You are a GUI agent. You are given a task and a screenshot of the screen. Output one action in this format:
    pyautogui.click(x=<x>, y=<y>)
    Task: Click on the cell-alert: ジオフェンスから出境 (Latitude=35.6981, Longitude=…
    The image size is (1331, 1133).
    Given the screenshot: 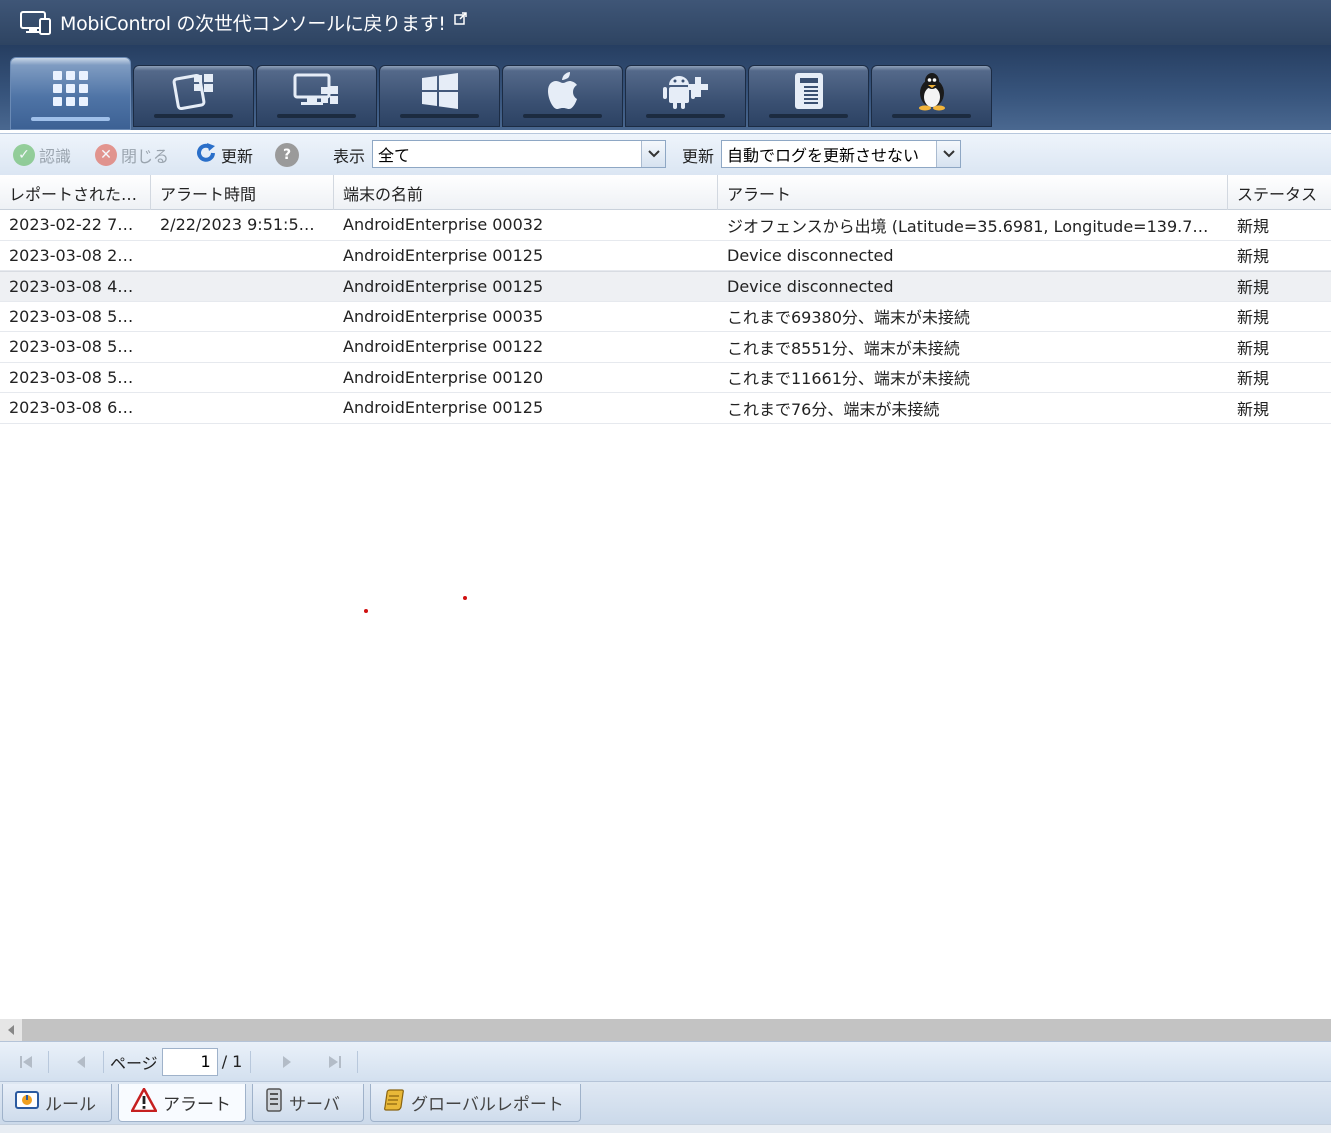 What is the action you would take?
    pyautogui.click(x=968, y=226)
    